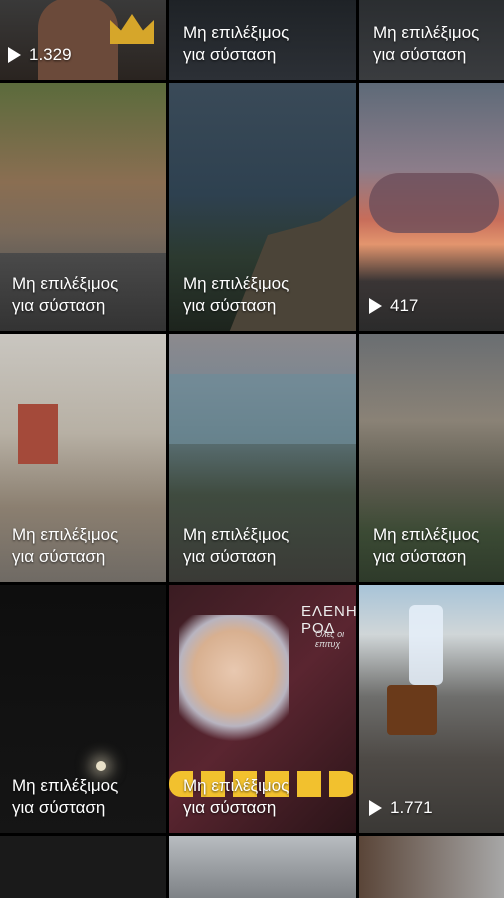 This screenshot has height=898, width=504. What do you see at coordinates (431, 207) in the screenshot?
I see `video-thumbnail: 417` at bounding box center [431, 207].